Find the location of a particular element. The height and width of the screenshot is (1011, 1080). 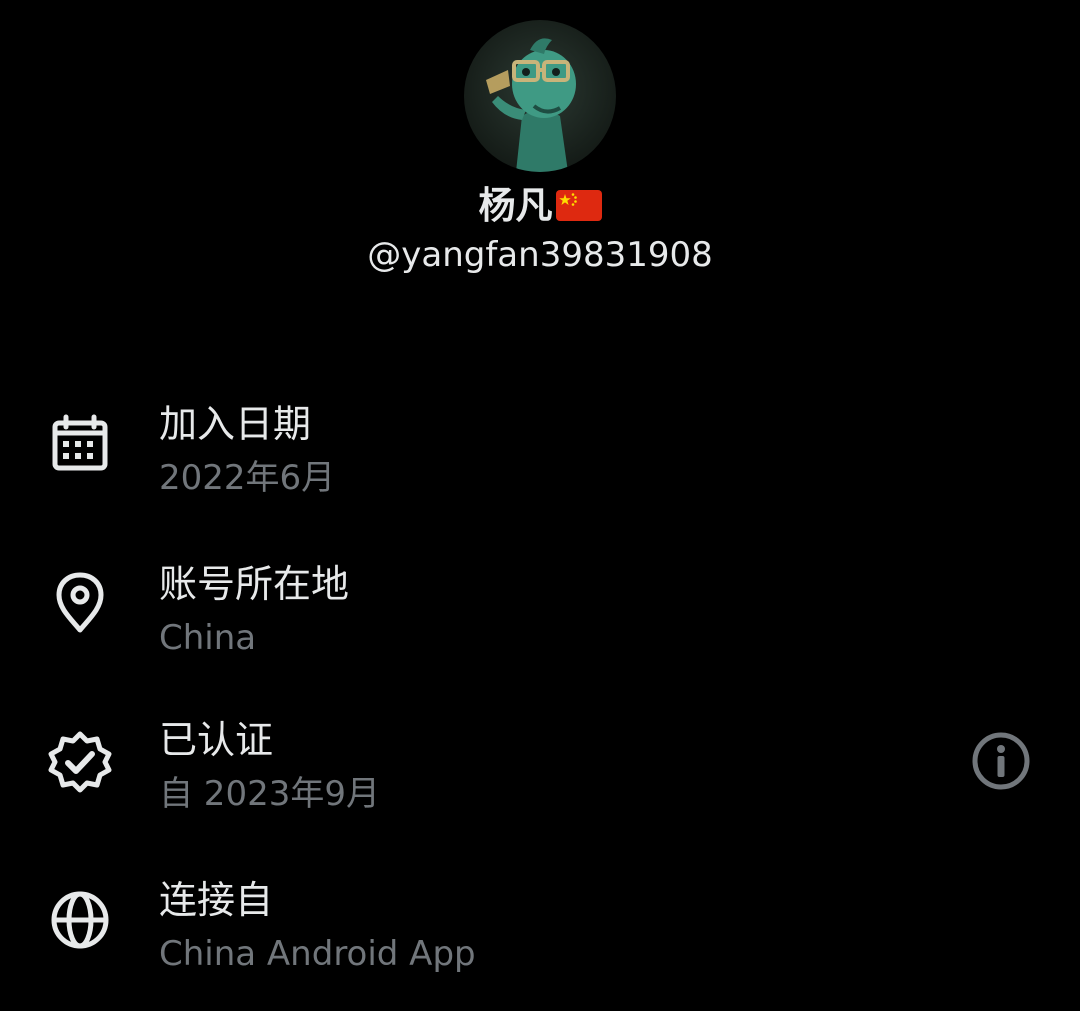

connected-via-value: China Android App is located at coordinates (317, 954).